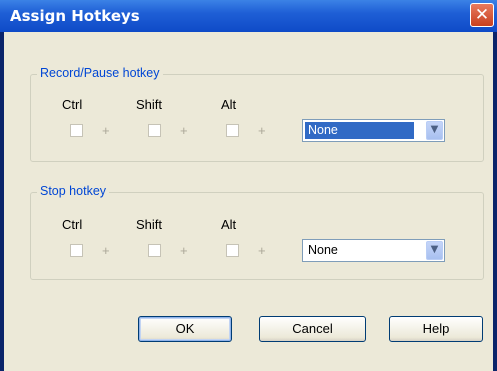 The image size is (497, 371). I want to click on record-key-dropdown: None ▼, so click(373, 130).